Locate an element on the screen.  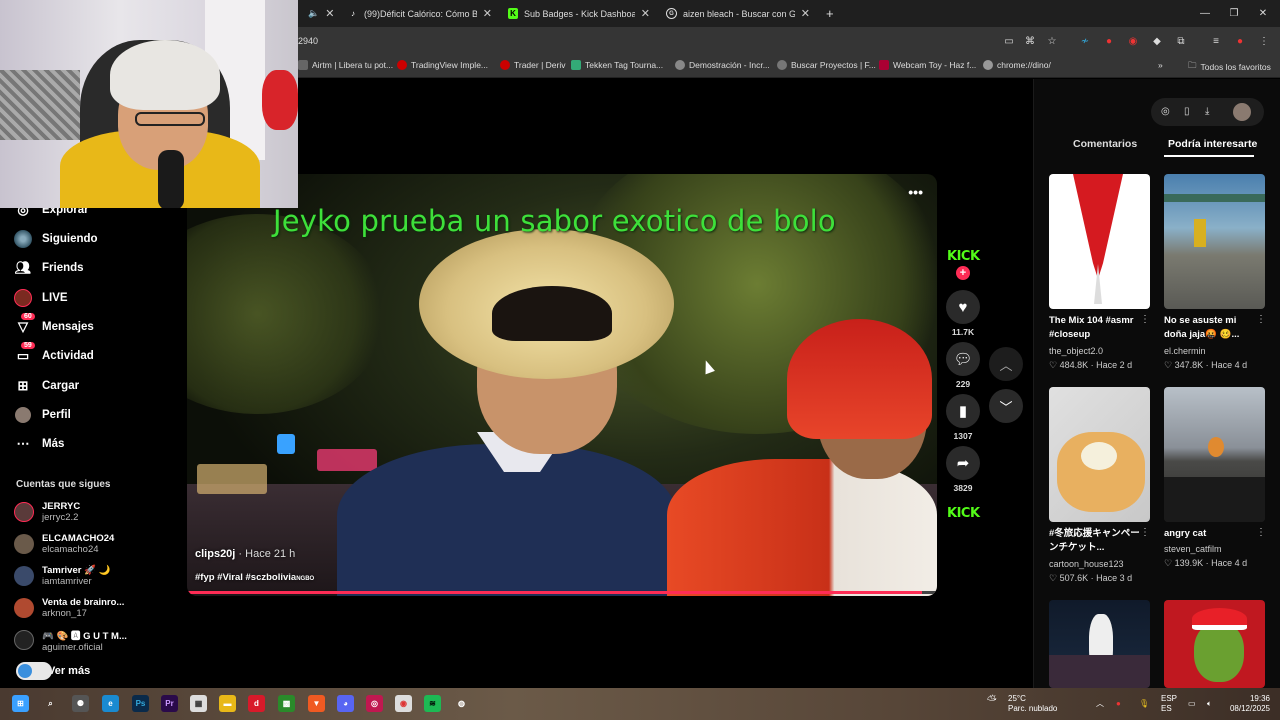
folder-icon: ▬ is located at coordinates (227, 703).